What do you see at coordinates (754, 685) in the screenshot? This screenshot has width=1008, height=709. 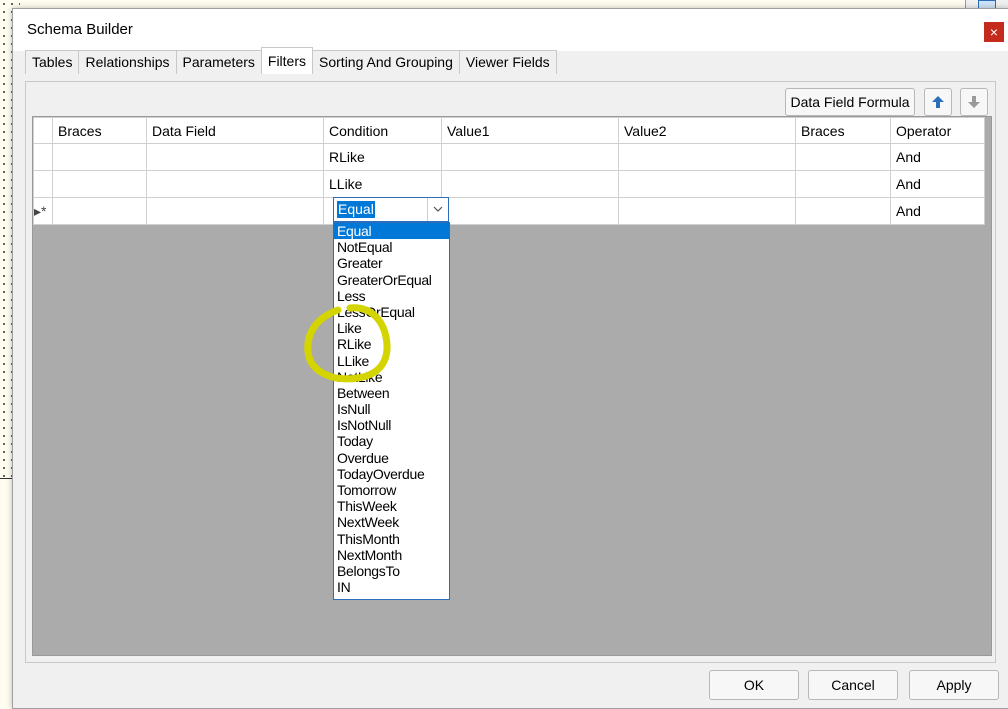 I see `ok-button: OK` at bounding box center [754, 685].